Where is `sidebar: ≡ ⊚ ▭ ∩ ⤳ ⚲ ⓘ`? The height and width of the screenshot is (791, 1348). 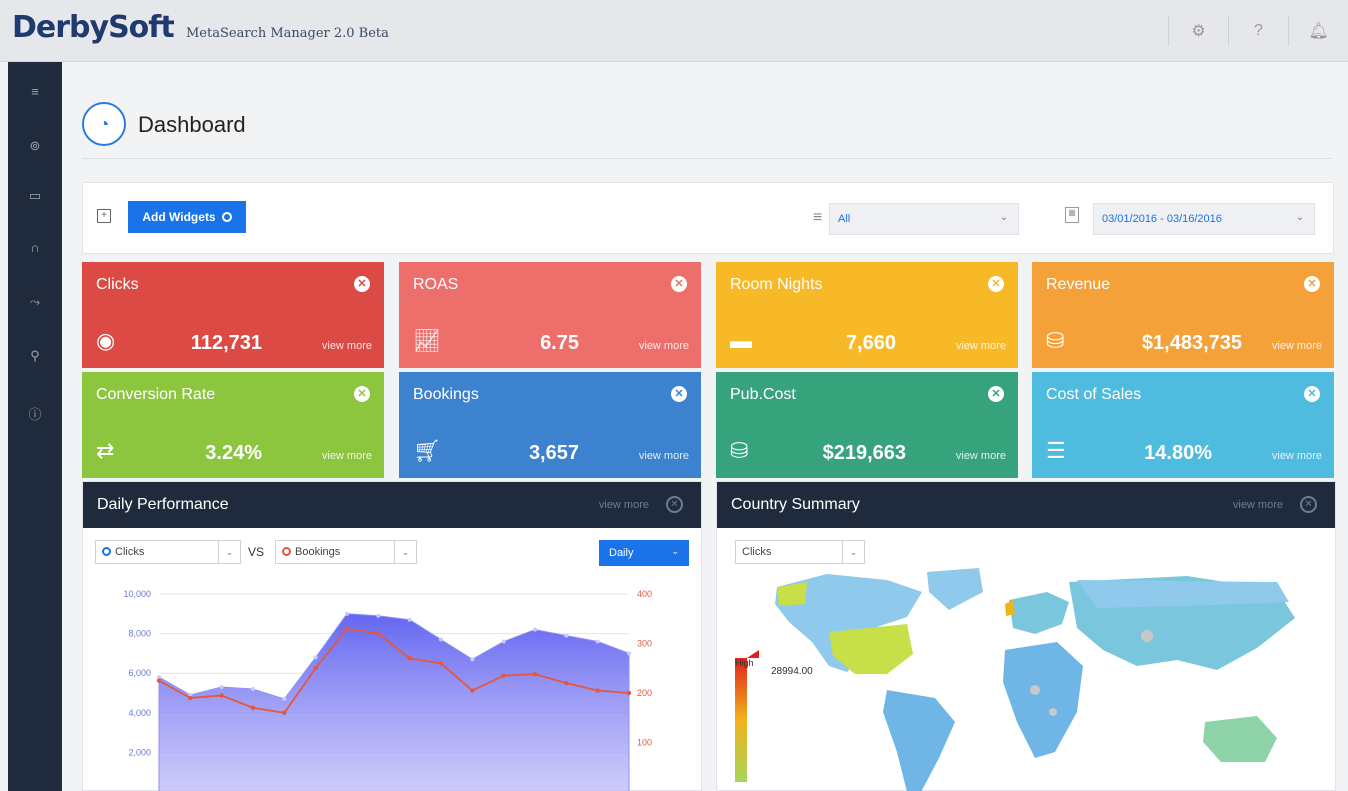 sidebar: ≡ ⊚ ▭ ∩ ⤳ ⚲ ⓘ is located at coordinates (35, 426).